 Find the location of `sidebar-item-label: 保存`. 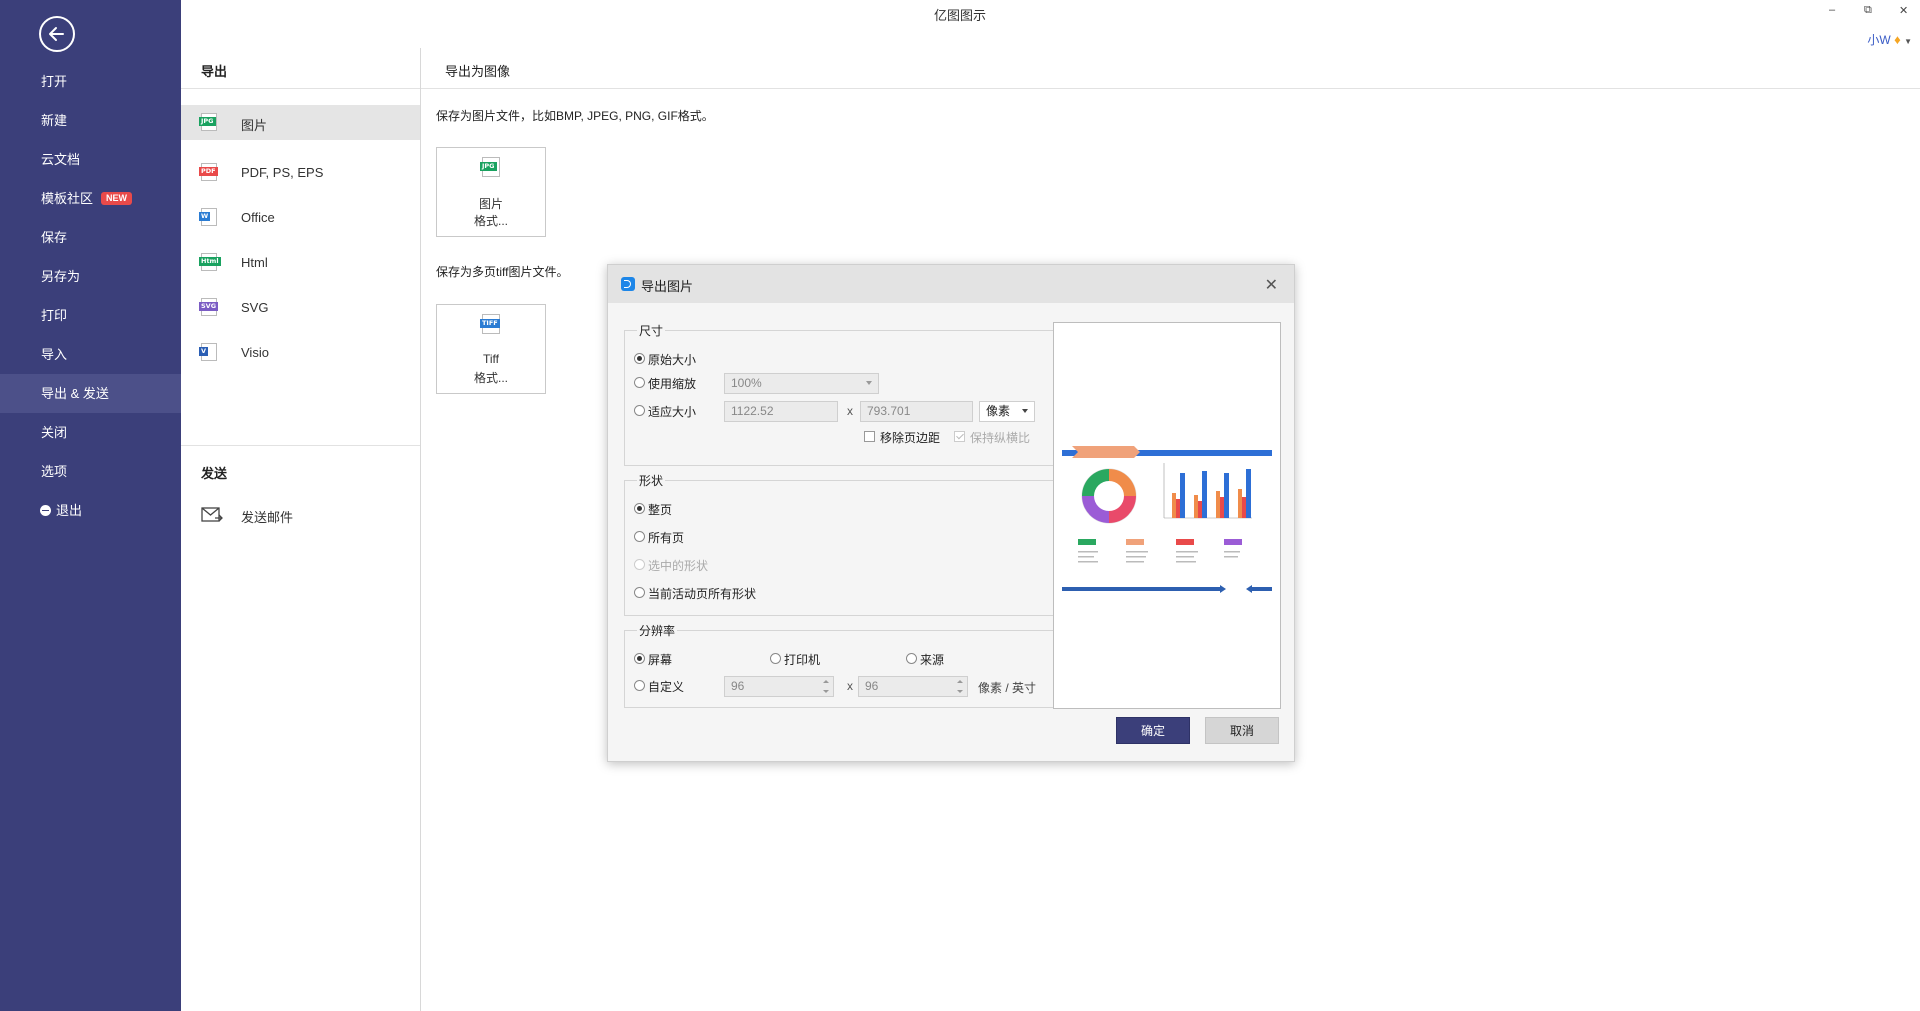

sidebar-item-label: 保存 is located at coordinates (54, 237).